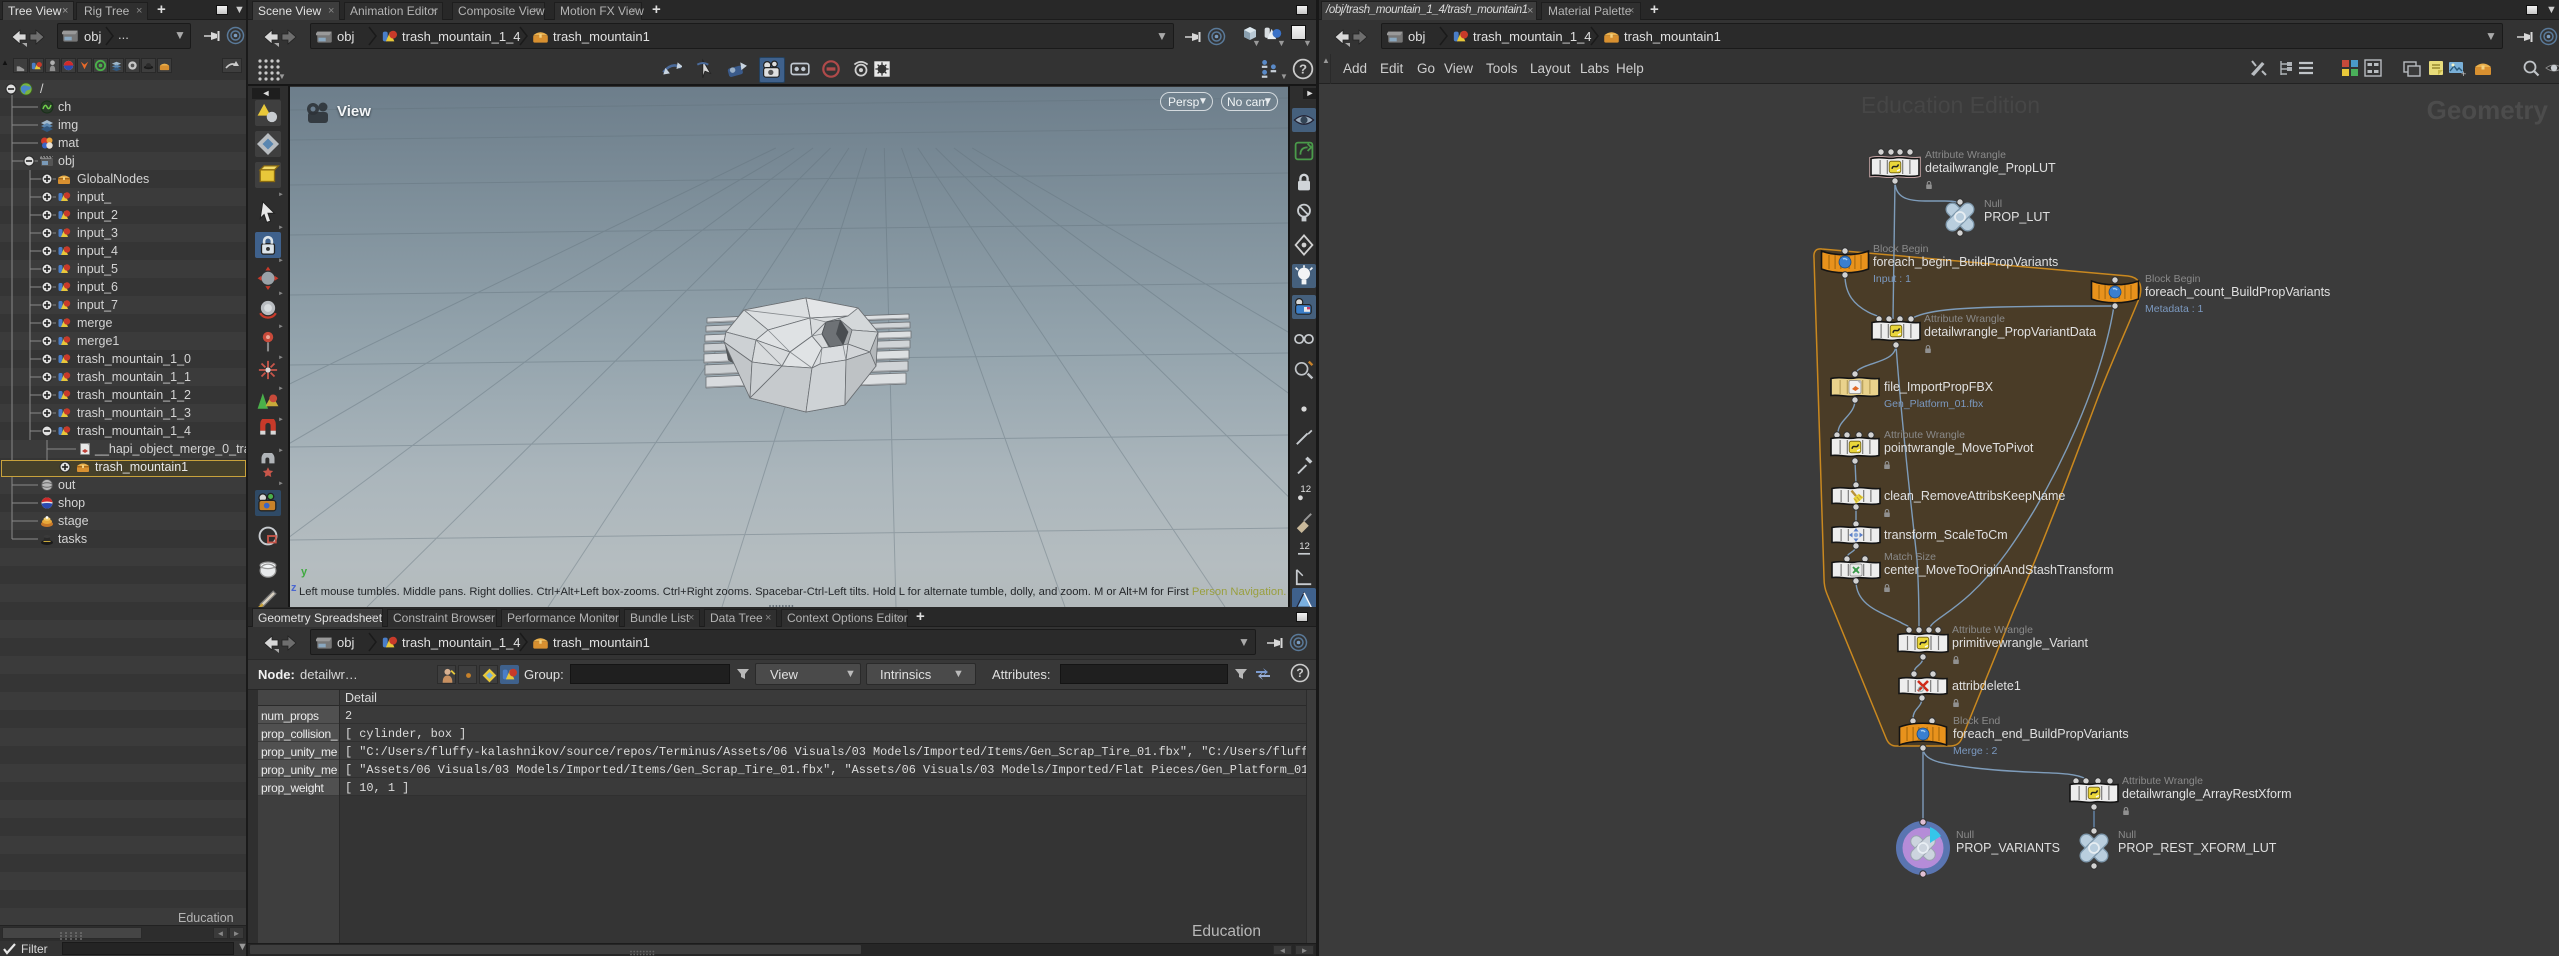 Image resolution: width=2559 pixels, height=956 pixels. What do you see at coordinates (1910, 557) in the screenshot?
I see `svg-text: Match Size` at bounding box center [1910, 557].